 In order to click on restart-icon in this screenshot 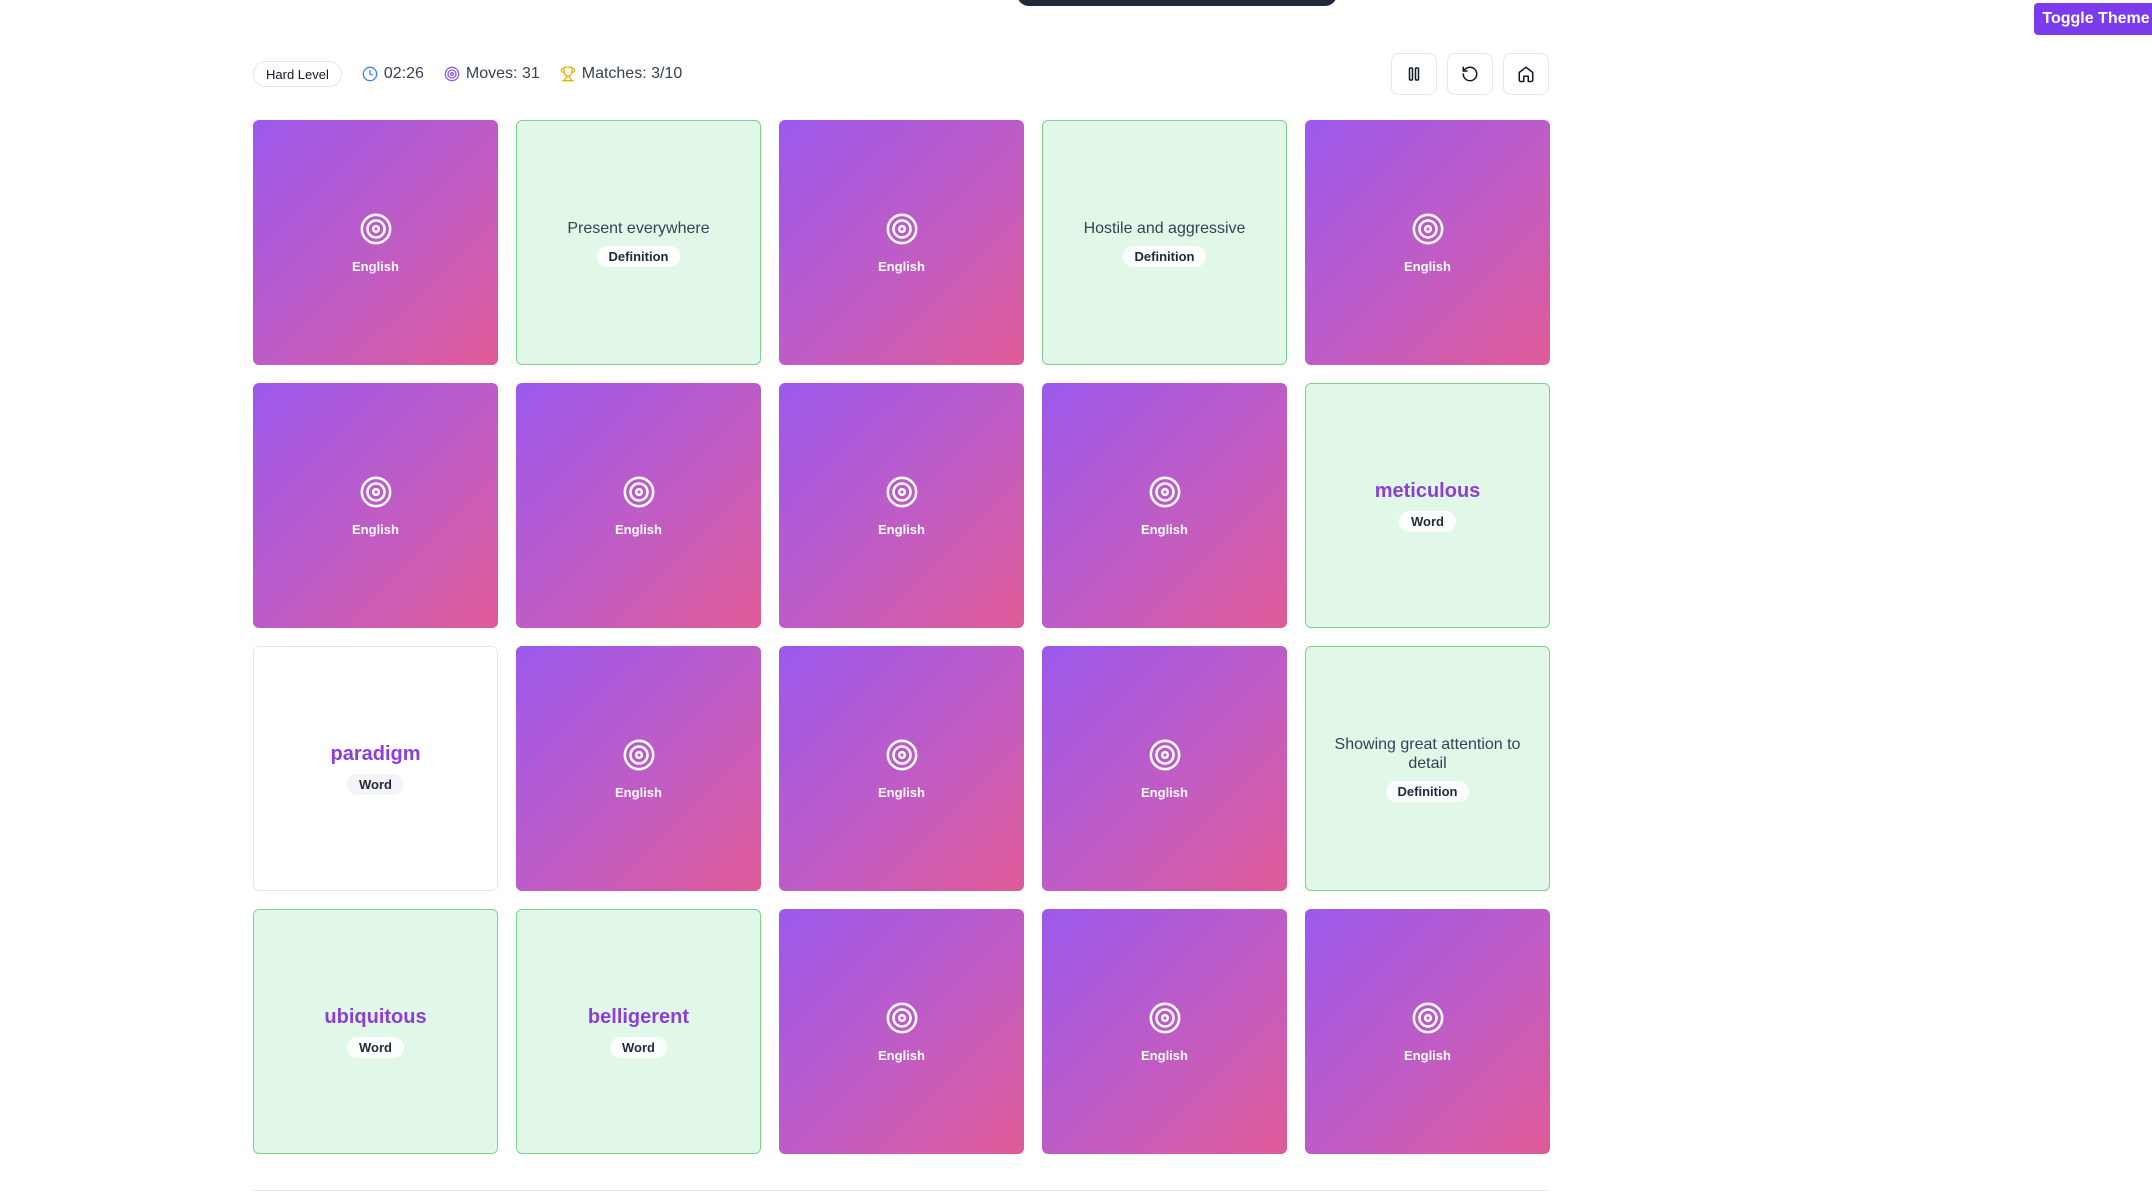, I will do `click(1470, 74)`.